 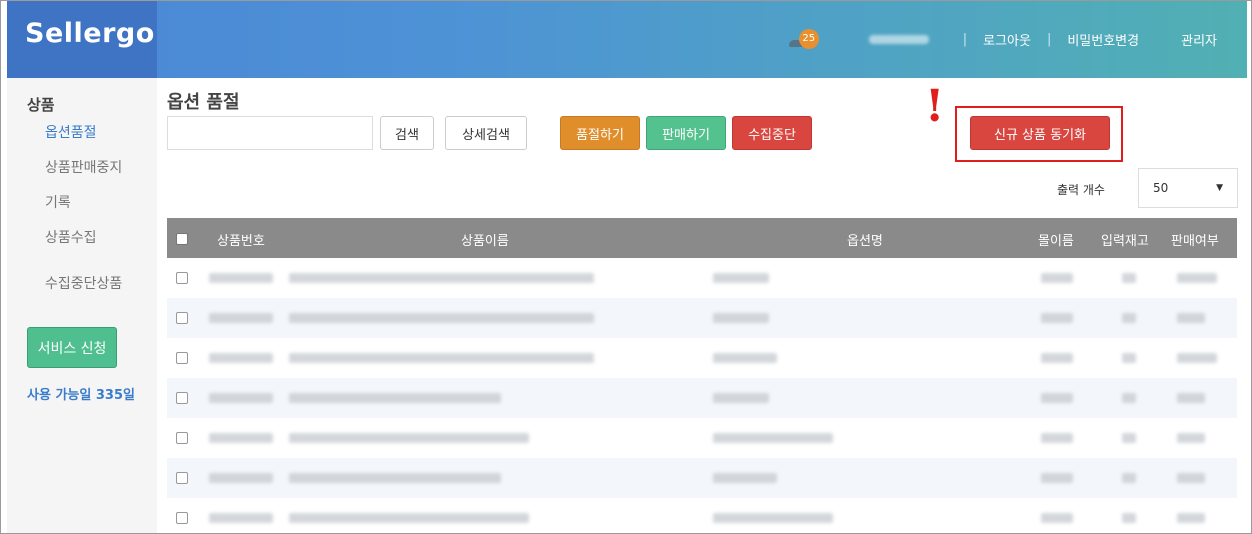 I want to click on change-password-link: 비밀번호변경, so click(x=1103, y=39).